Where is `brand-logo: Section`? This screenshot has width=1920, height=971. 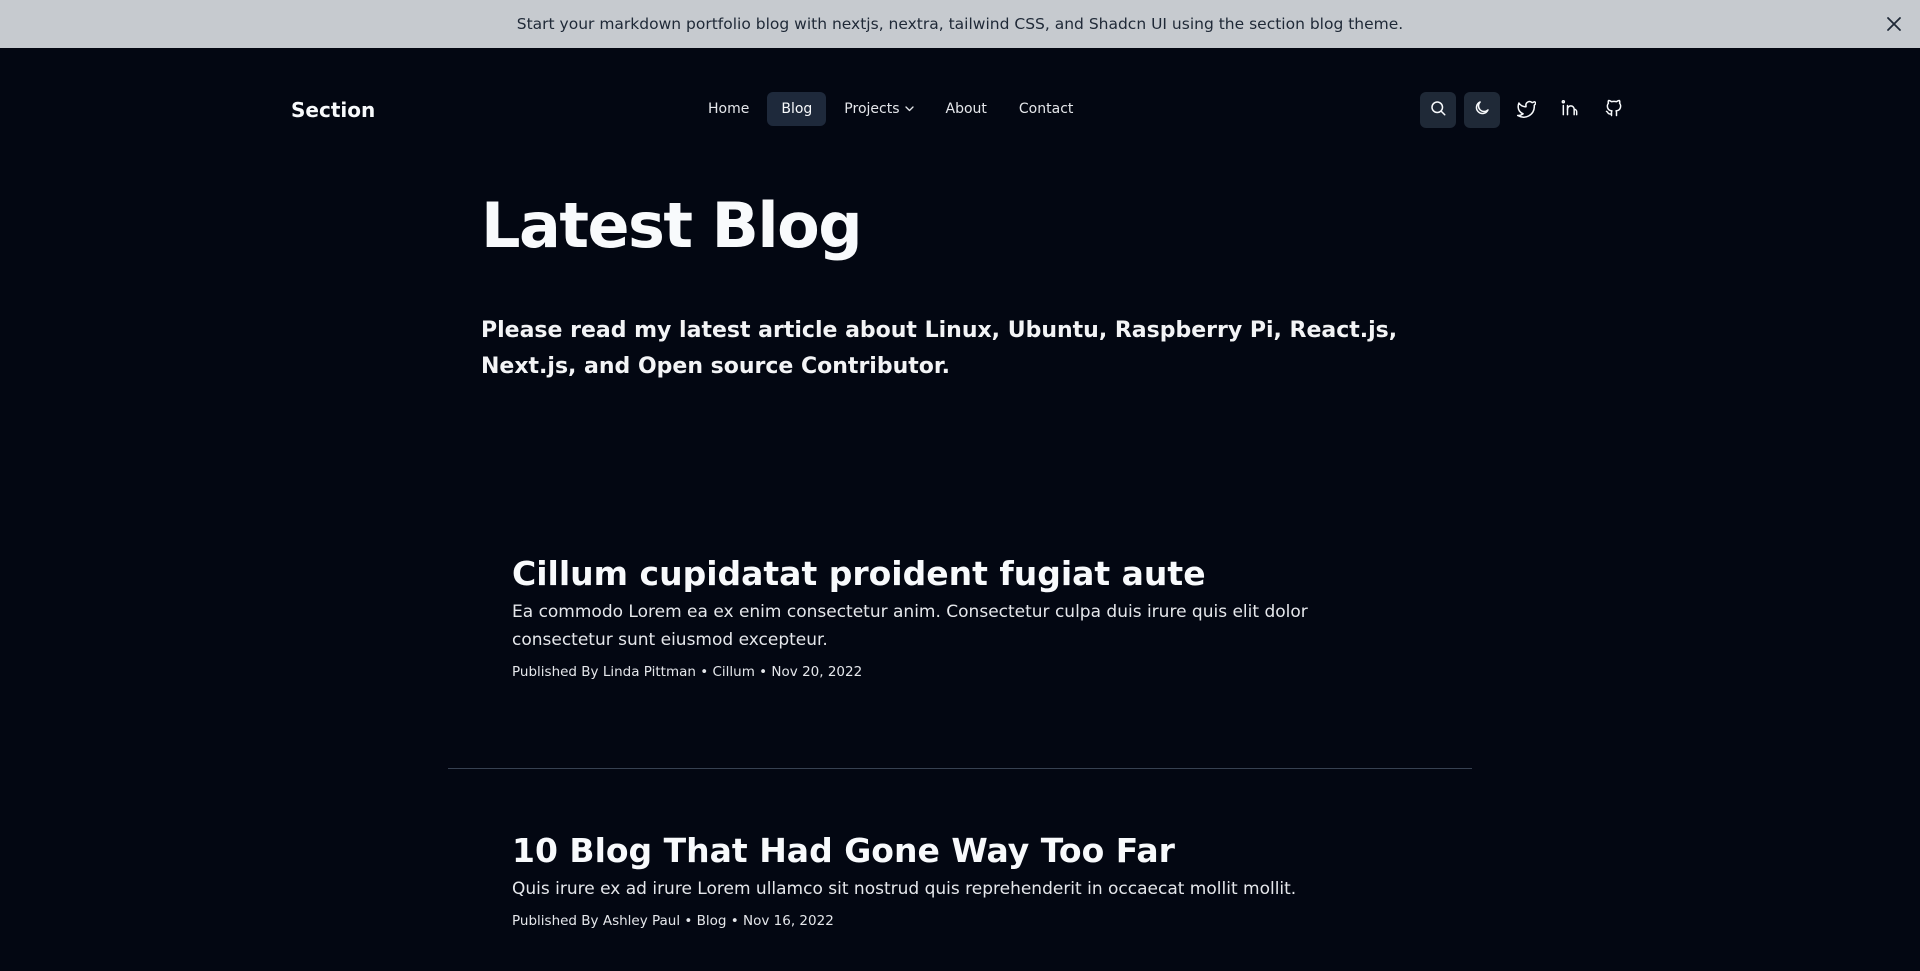
brand-logo: Section is located at coordinates (333, 110).